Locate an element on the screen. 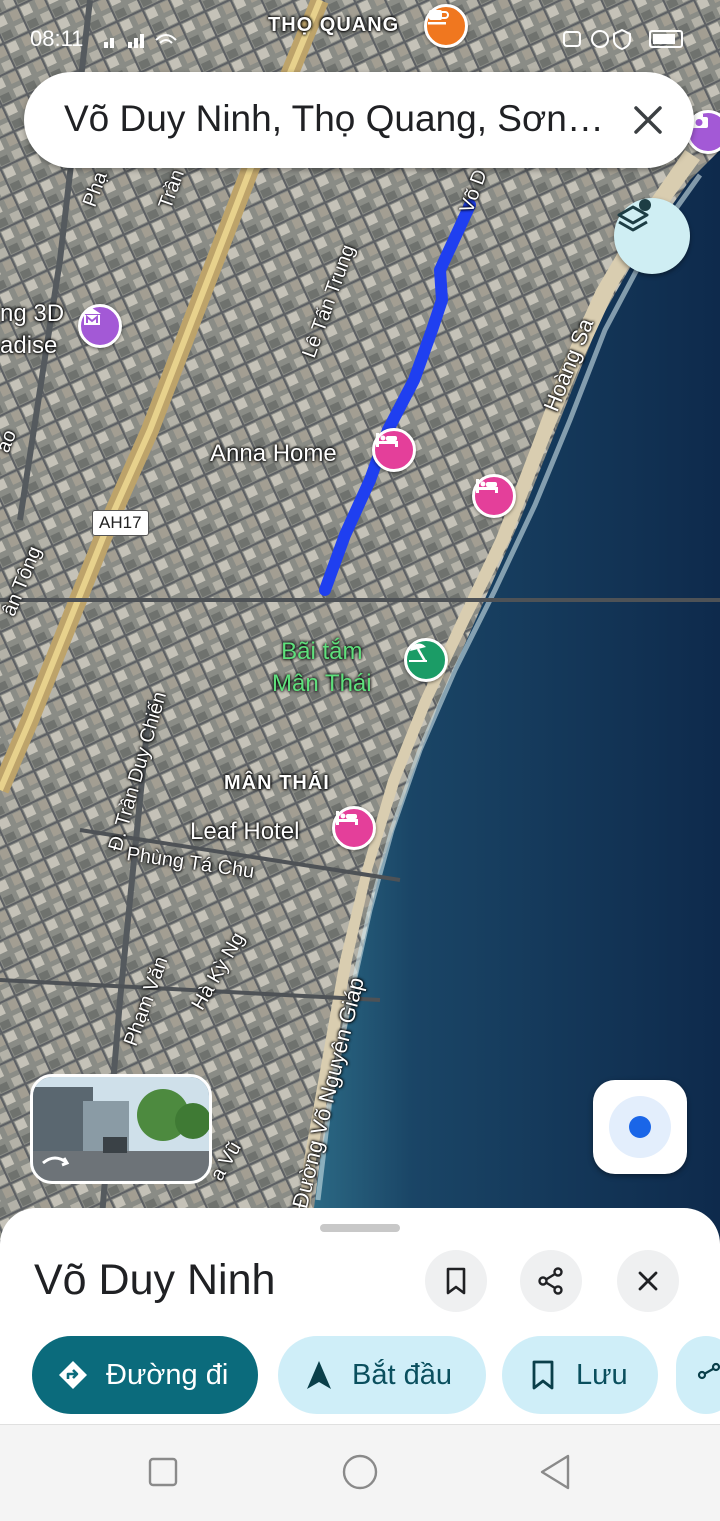 The height and width of the screenshot is (1521, 720). signal-icon is located at coordinates (140, 41).